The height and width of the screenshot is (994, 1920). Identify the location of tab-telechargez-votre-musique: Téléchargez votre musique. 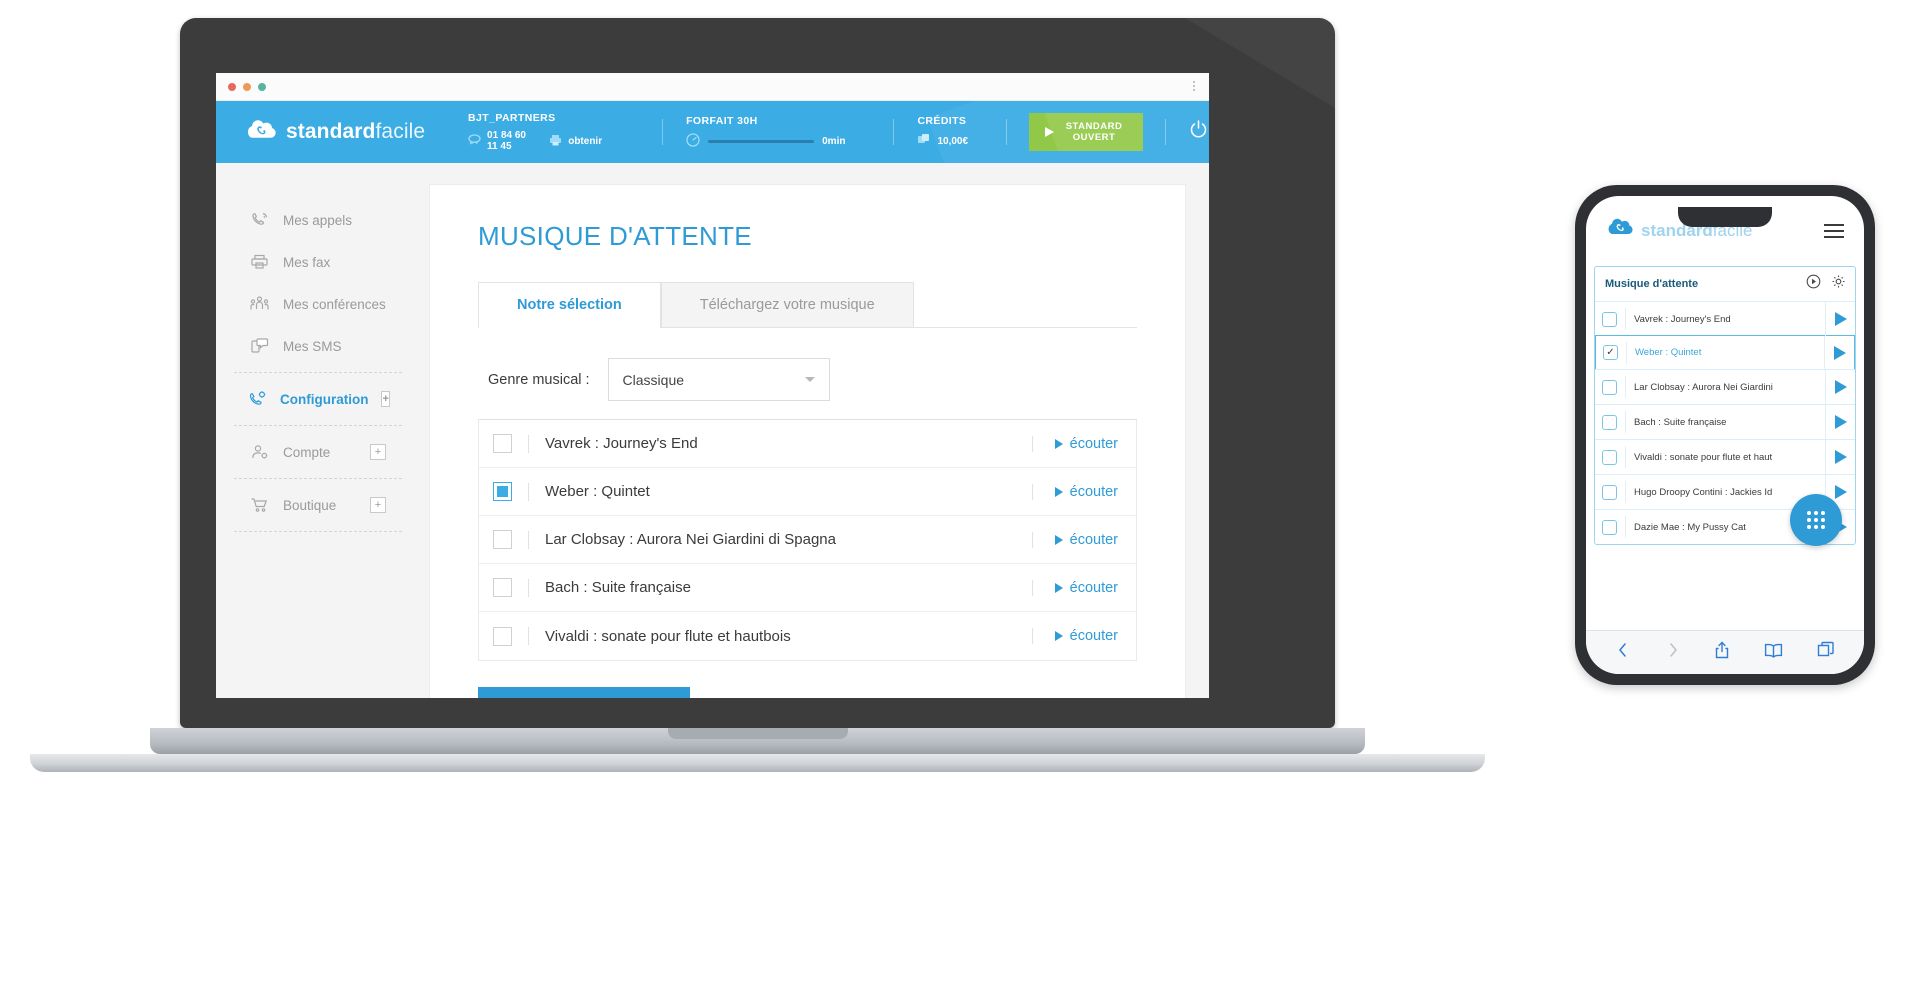
(787, 304).